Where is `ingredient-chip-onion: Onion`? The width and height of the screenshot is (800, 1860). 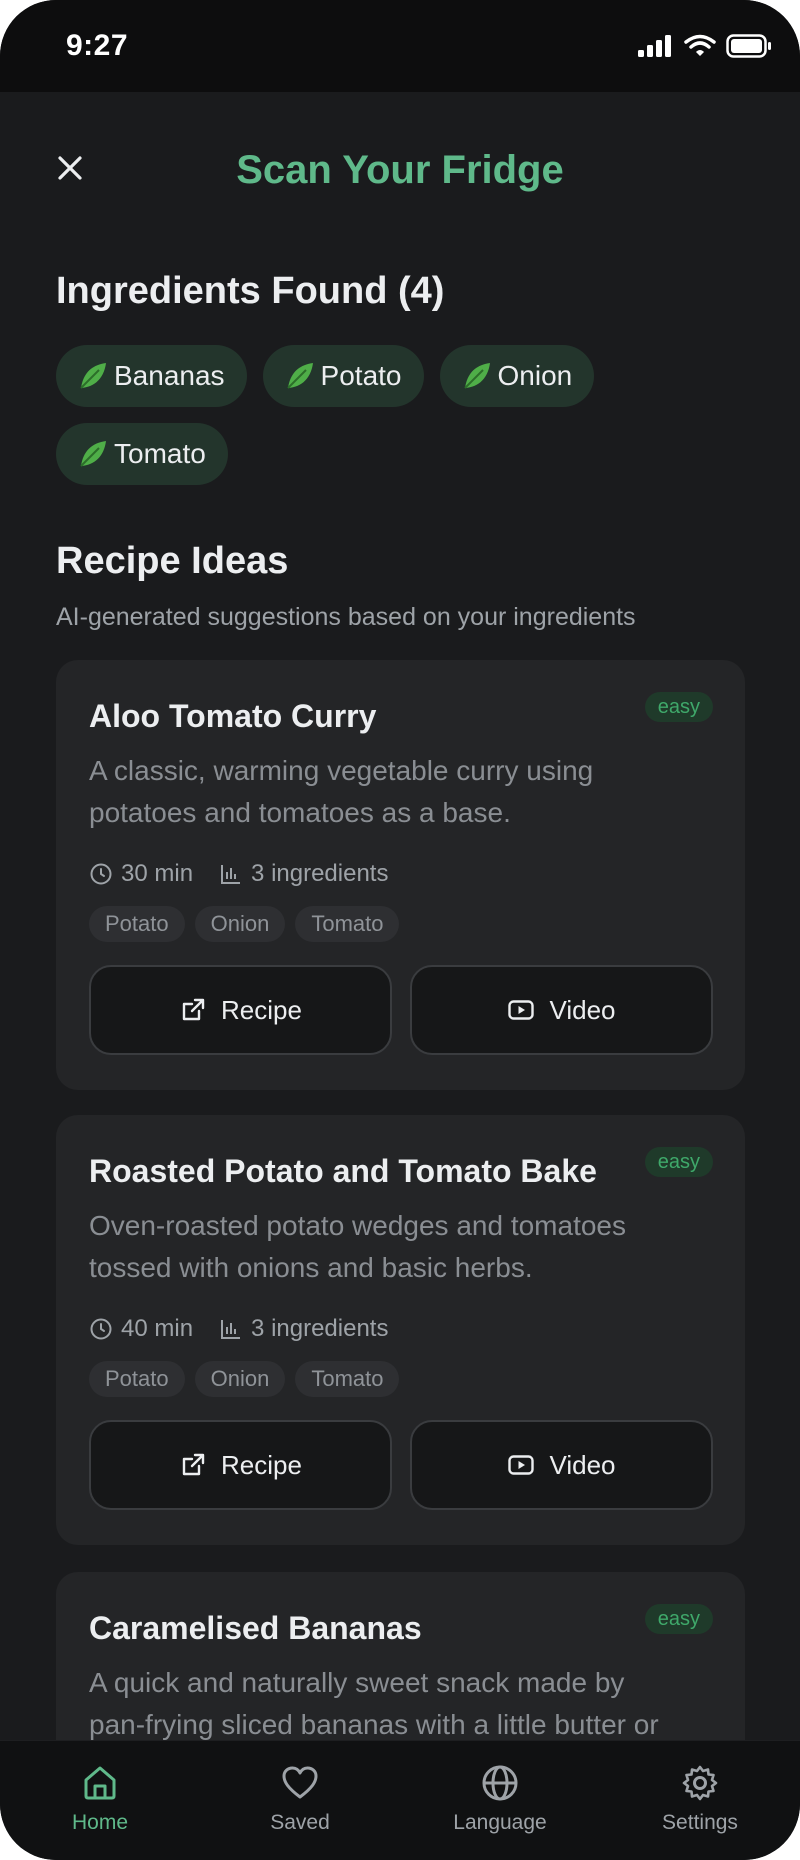
ingredient-chip-onion: Onion is located at coordinates (517, 376).